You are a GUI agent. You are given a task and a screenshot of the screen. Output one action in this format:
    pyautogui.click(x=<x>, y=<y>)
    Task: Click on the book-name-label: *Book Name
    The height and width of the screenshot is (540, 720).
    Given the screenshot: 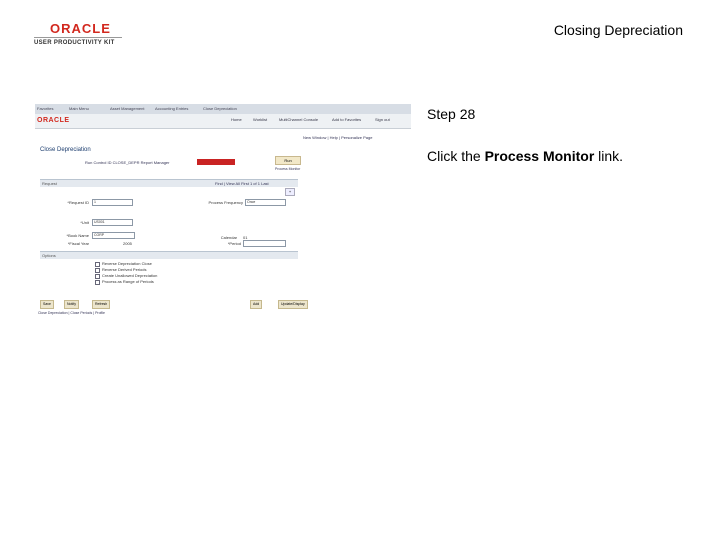 What is the action you would take?
    pyautogui.click(x=77, y=235)
    